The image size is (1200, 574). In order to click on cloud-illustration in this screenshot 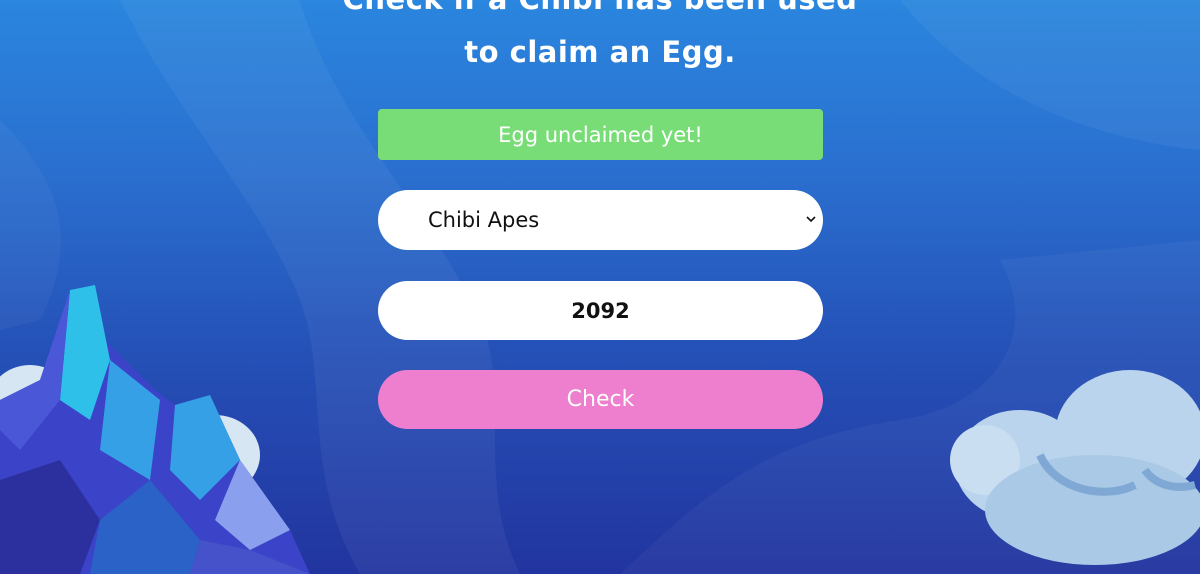, I will do `click(1075, 467)`.